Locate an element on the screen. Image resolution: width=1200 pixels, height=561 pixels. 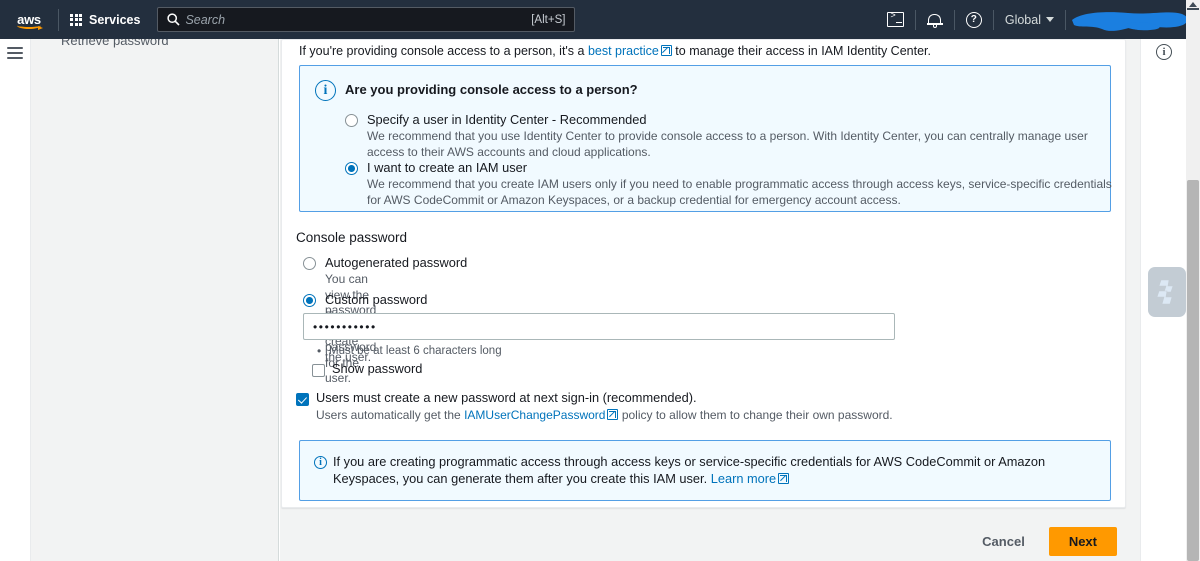
info-circle-icon: i is located at coordinates (1164, 52).